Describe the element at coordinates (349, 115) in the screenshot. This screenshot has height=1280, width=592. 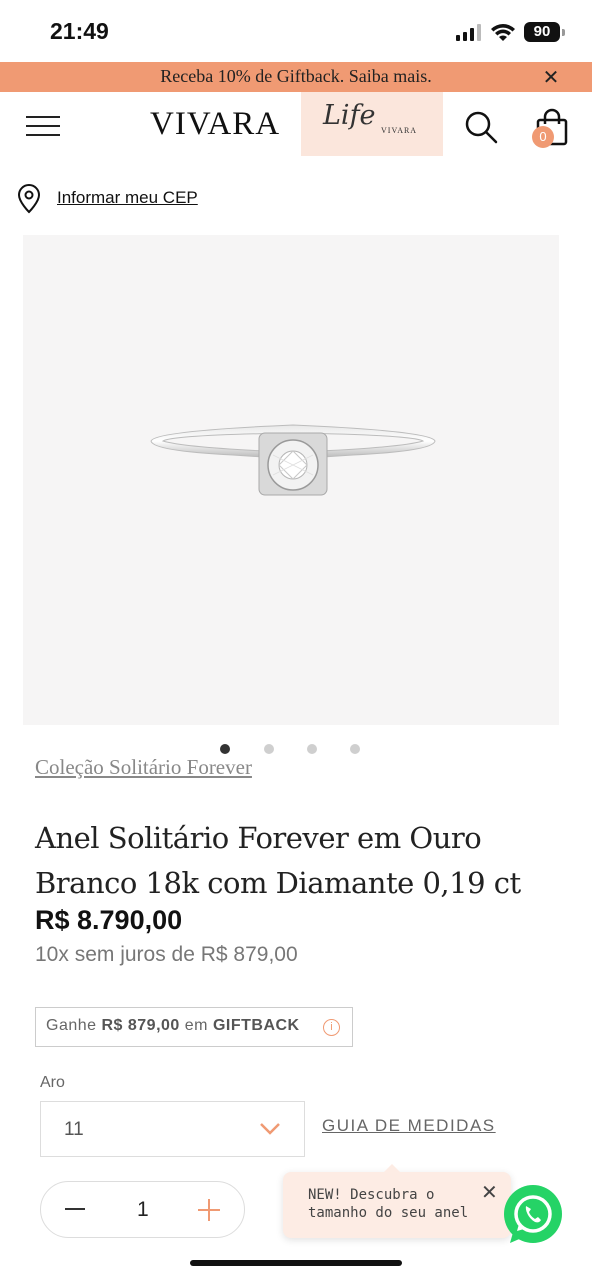
I see `life-logo-text: Life` at that location.